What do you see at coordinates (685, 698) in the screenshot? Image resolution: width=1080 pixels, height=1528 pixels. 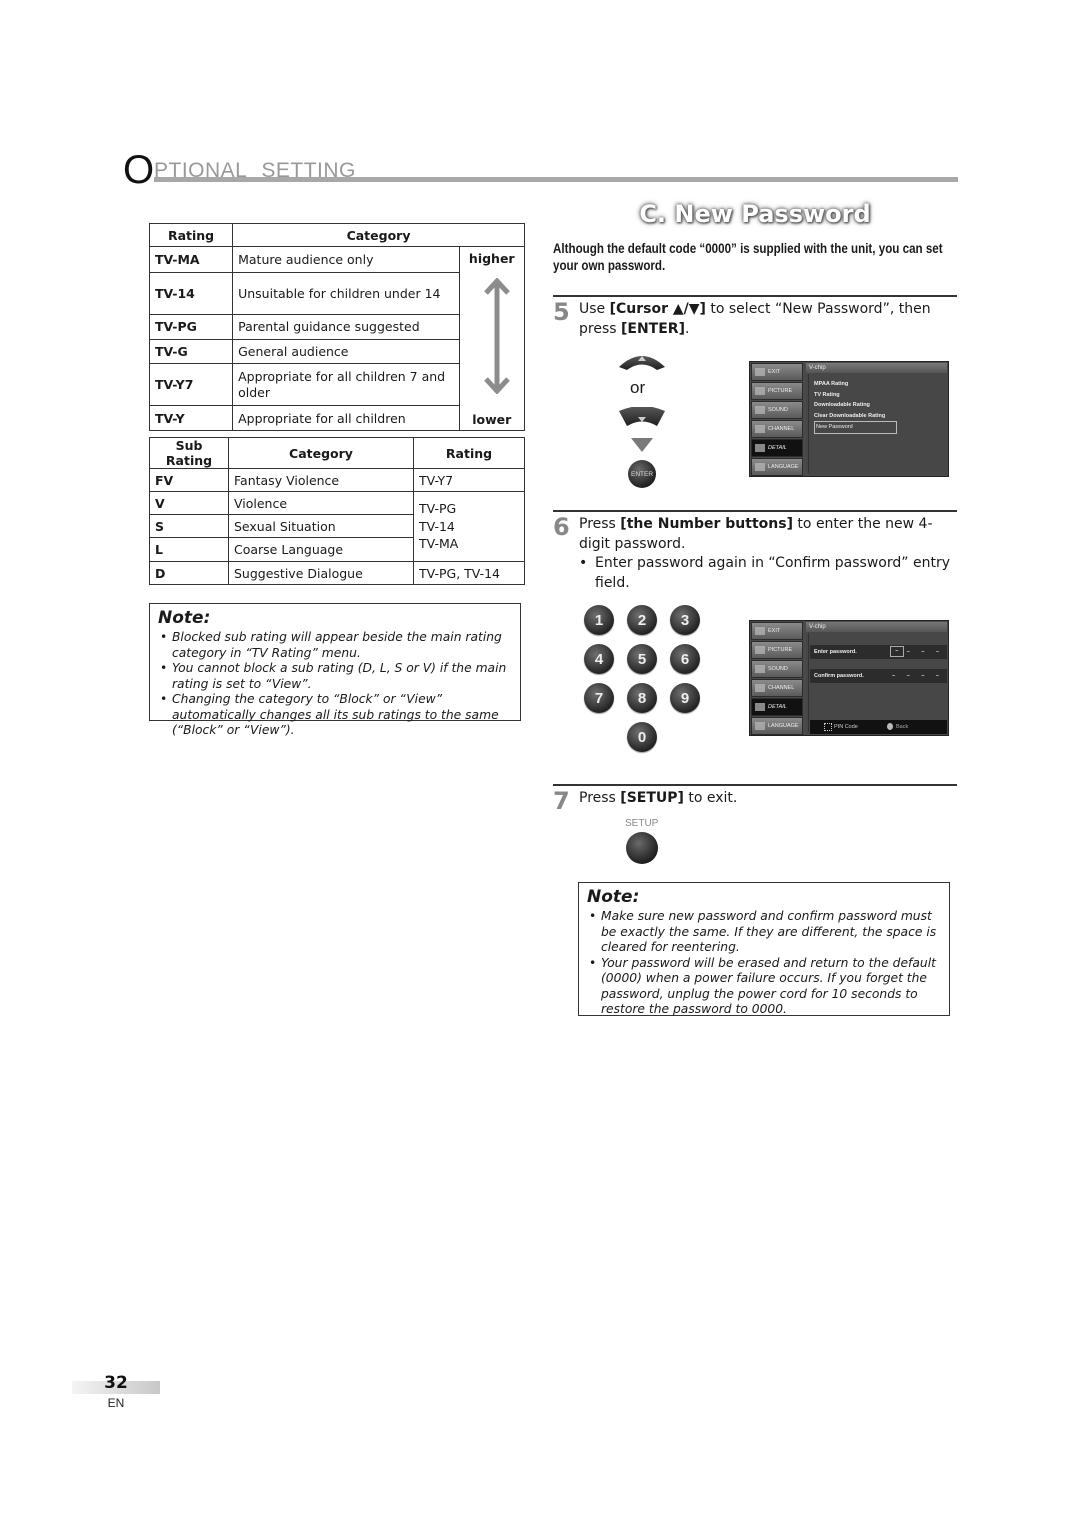 I see `number-button-9: 9` at bounding box center [685, 698].